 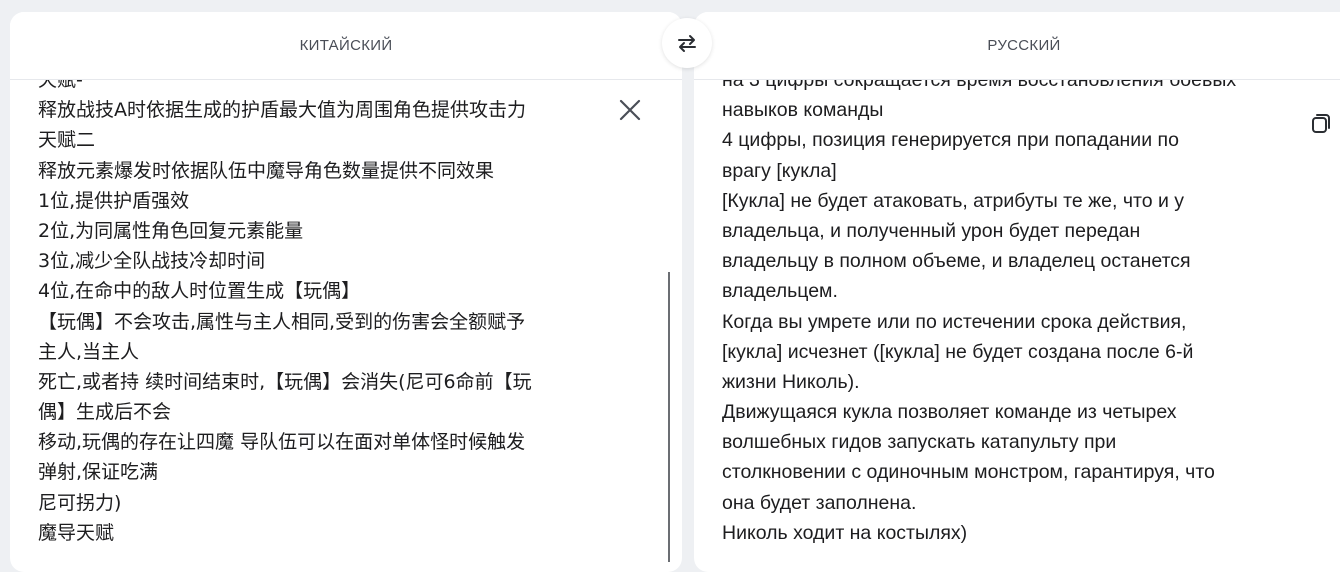 I want to click on text-line: 偶】生成后不会, so click(x=105, y=412).